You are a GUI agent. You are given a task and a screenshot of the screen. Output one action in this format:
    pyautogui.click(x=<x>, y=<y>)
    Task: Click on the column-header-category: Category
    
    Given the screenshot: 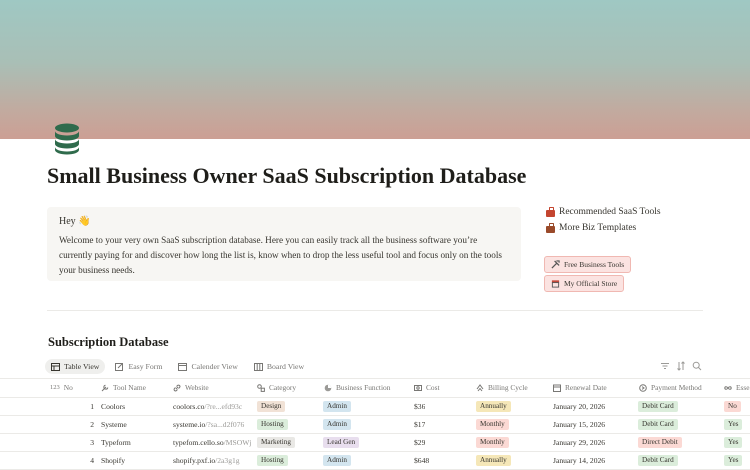 What is the action you would take?
    pyautogui.click(x=276, y=387)
    